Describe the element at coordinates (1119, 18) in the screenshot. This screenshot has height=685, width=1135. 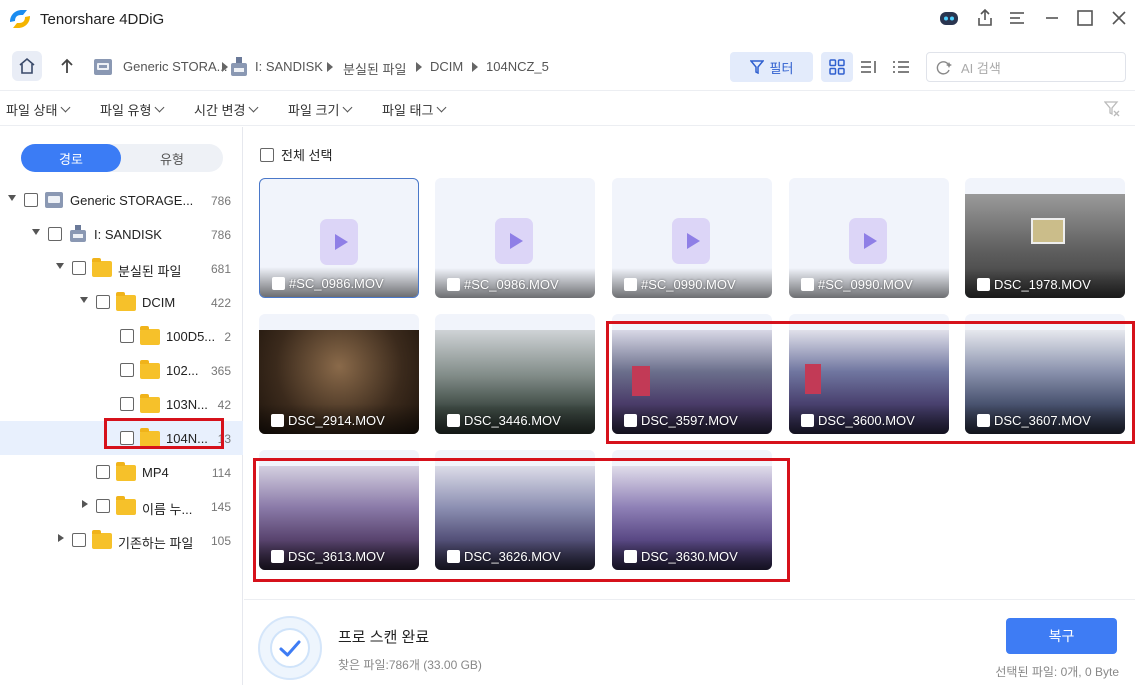
I see `close-icon` at that location.